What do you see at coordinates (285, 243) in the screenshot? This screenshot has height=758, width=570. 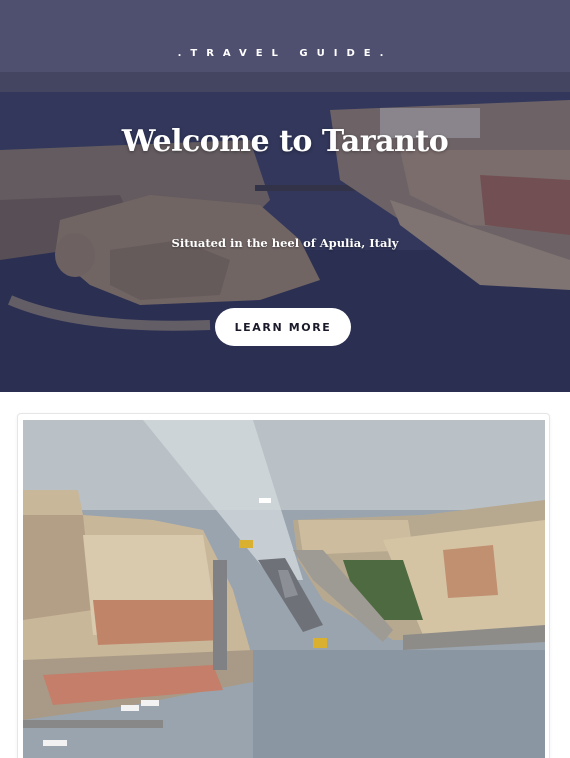 I see `hero-subtitle: Situated in the heel of Apulia, Italy` at bounding box center [285, 243].